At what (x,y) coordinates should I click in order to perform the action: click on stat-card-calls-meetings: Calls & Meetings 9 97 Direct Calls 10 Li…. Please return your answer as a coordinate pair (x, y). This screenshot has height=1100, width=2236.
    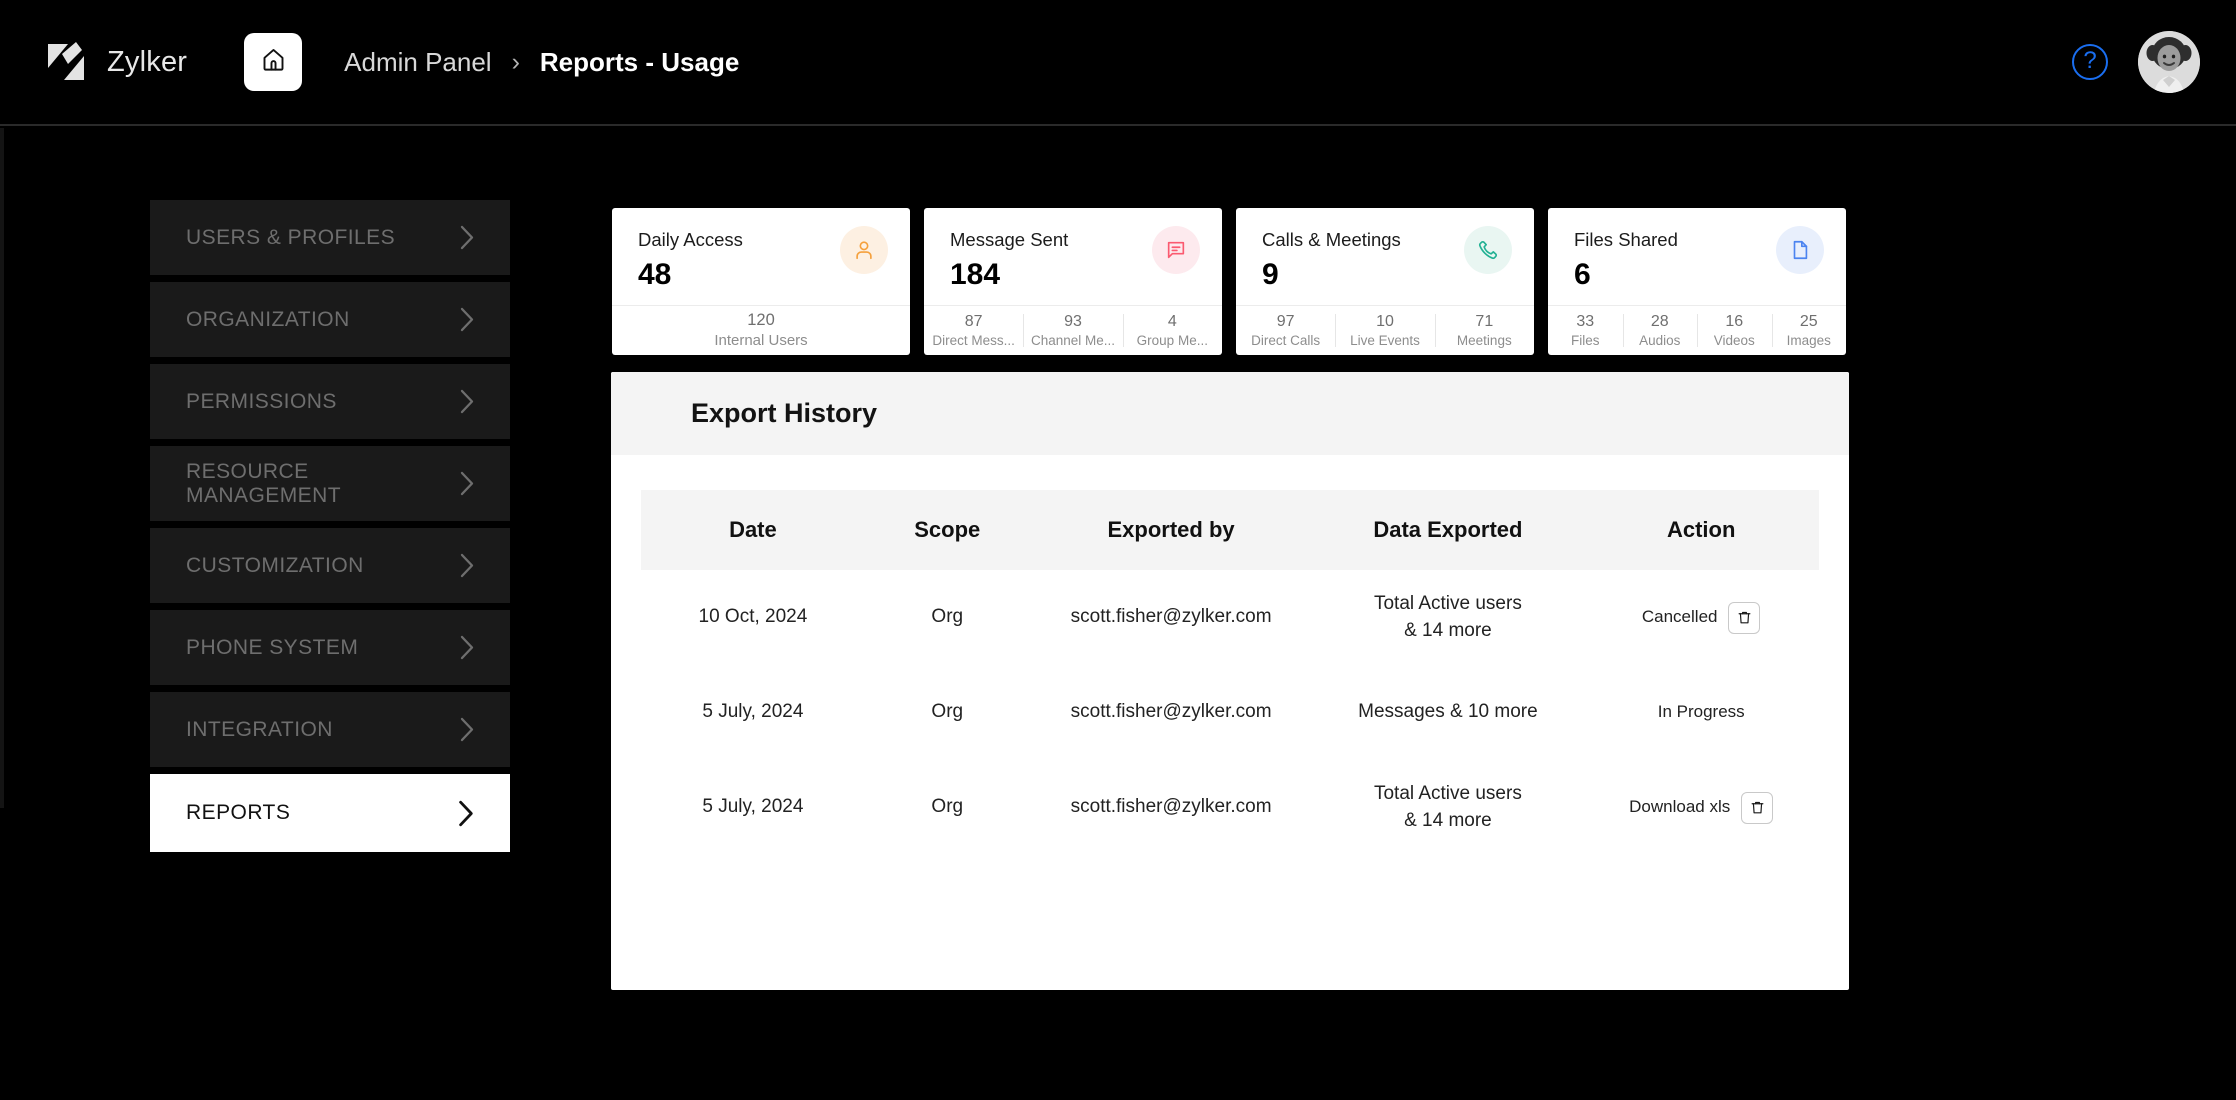
    Looking at the image, I should click on (1385, 281).